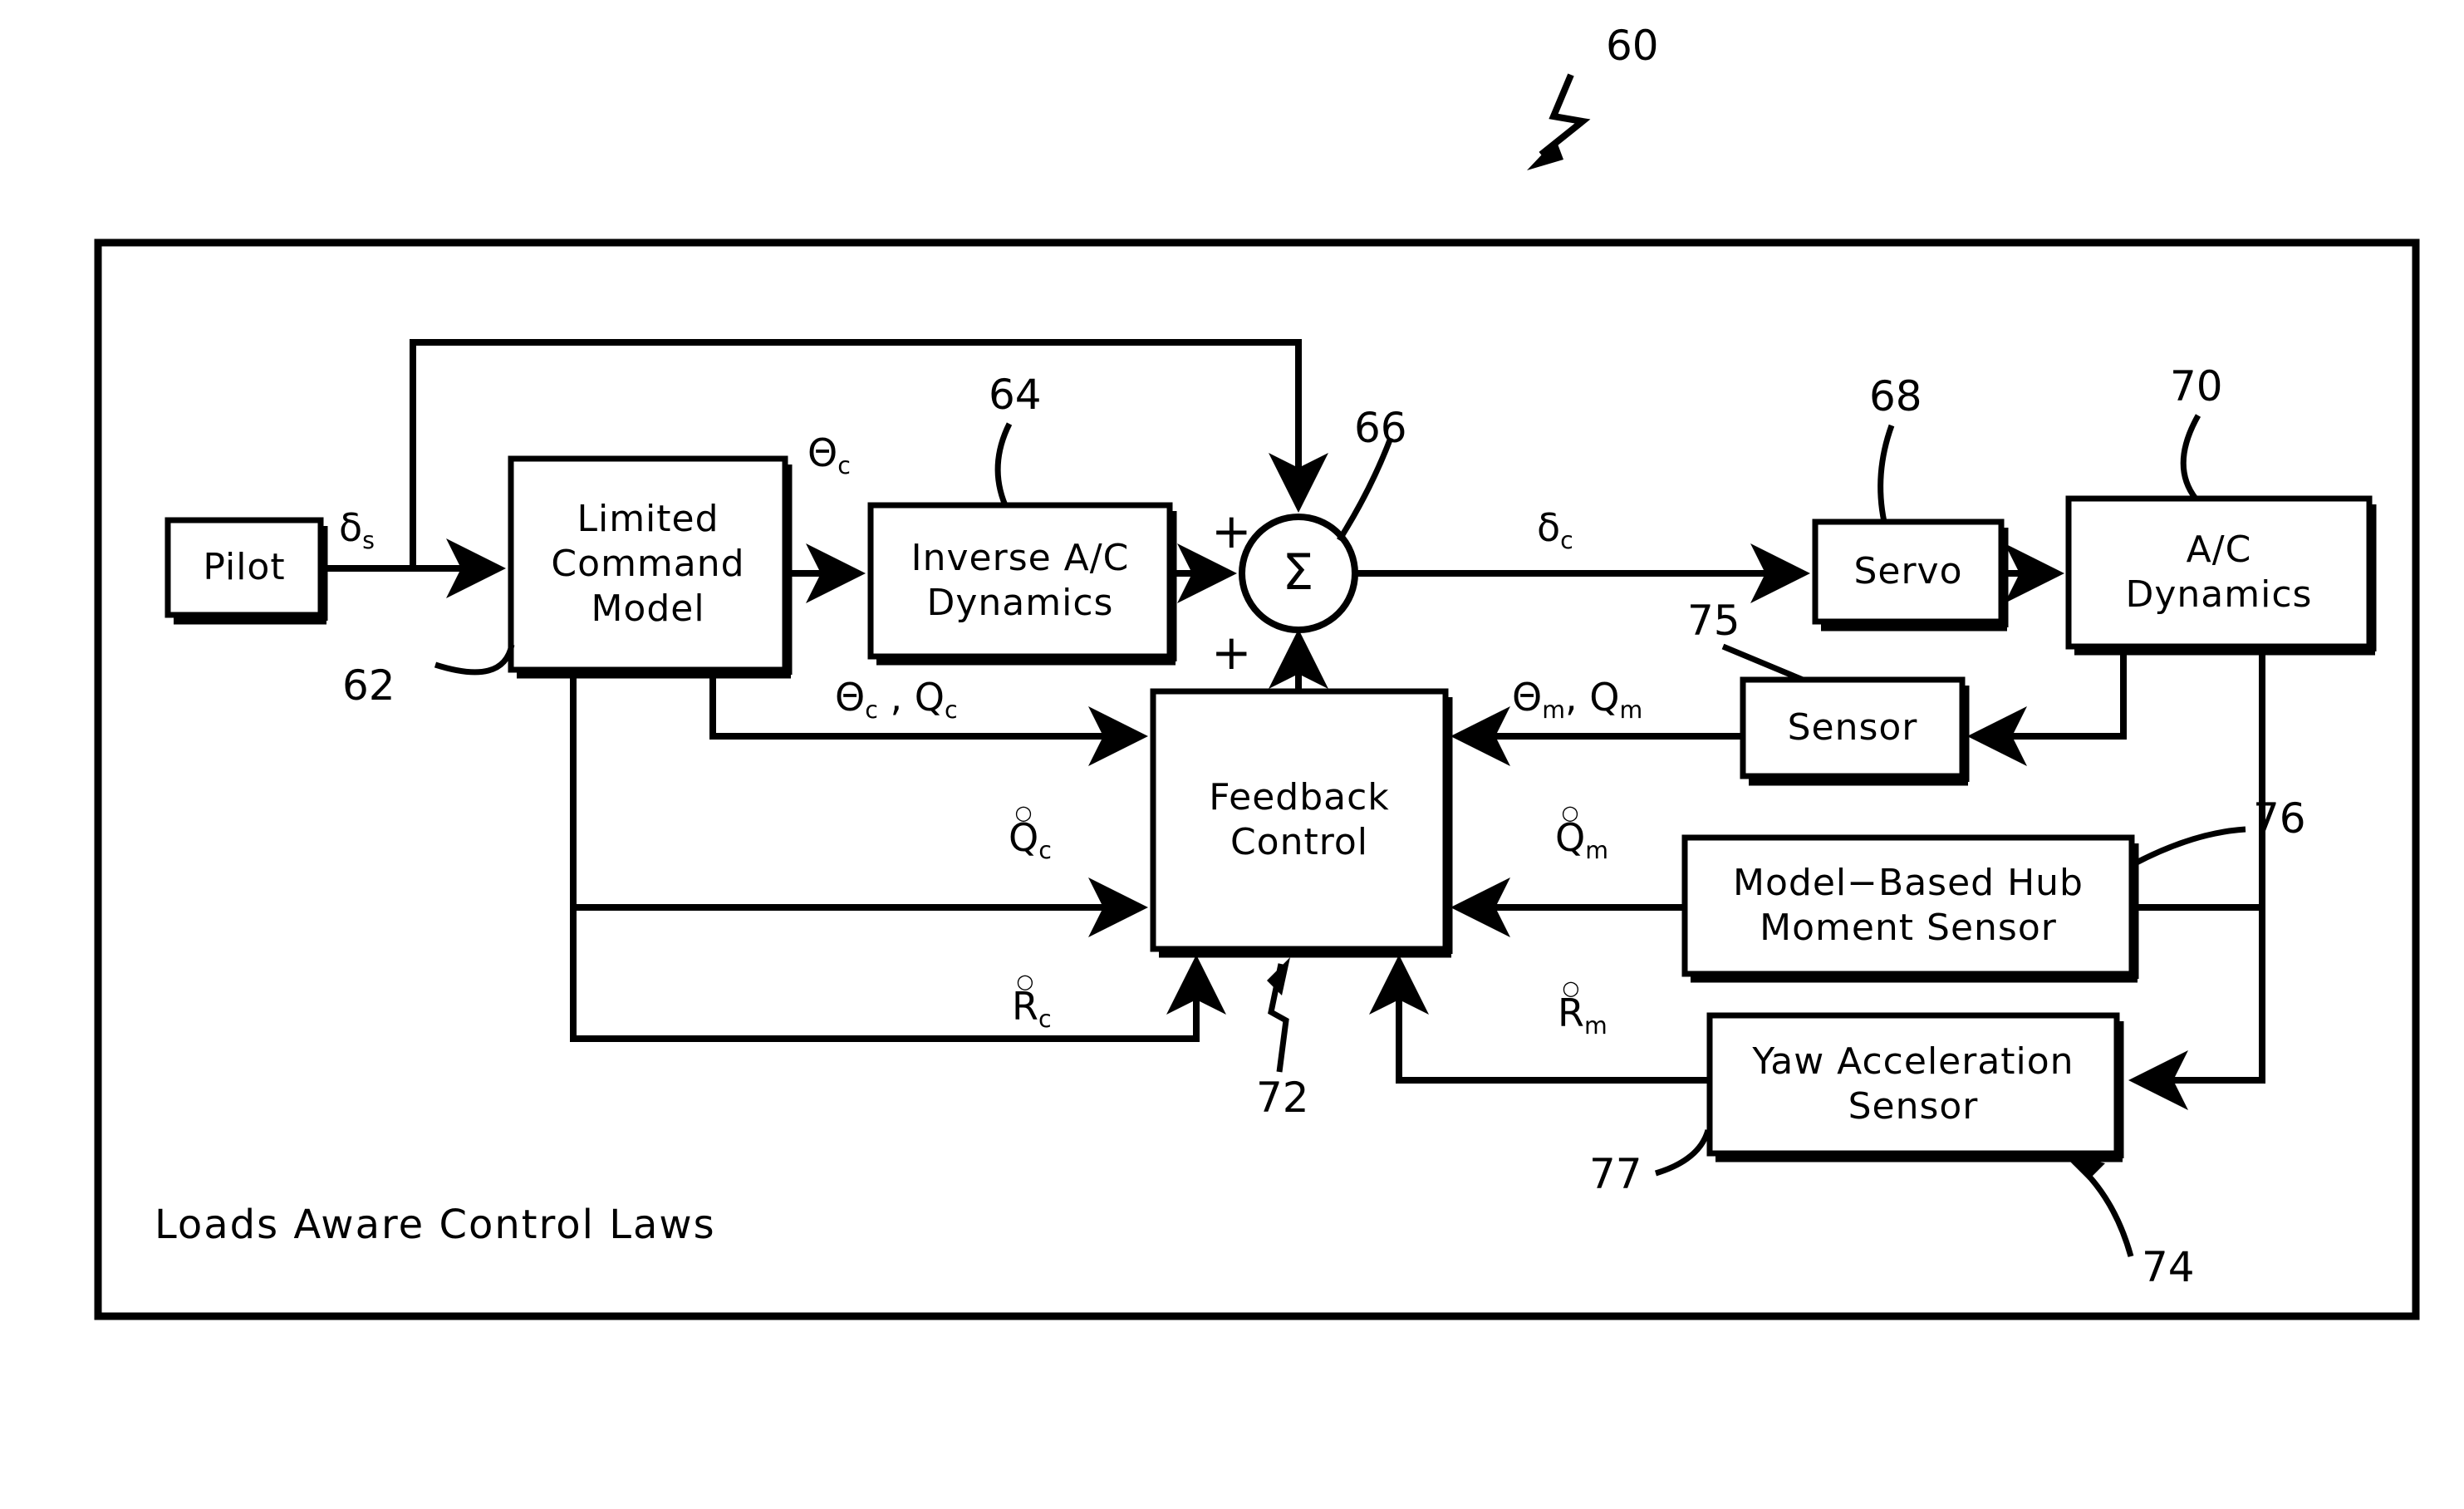 Image resolution: width=2464 pixels, height=1509 pixels. I want to click on ref-numeral-75: 75, so click(1713, 621).